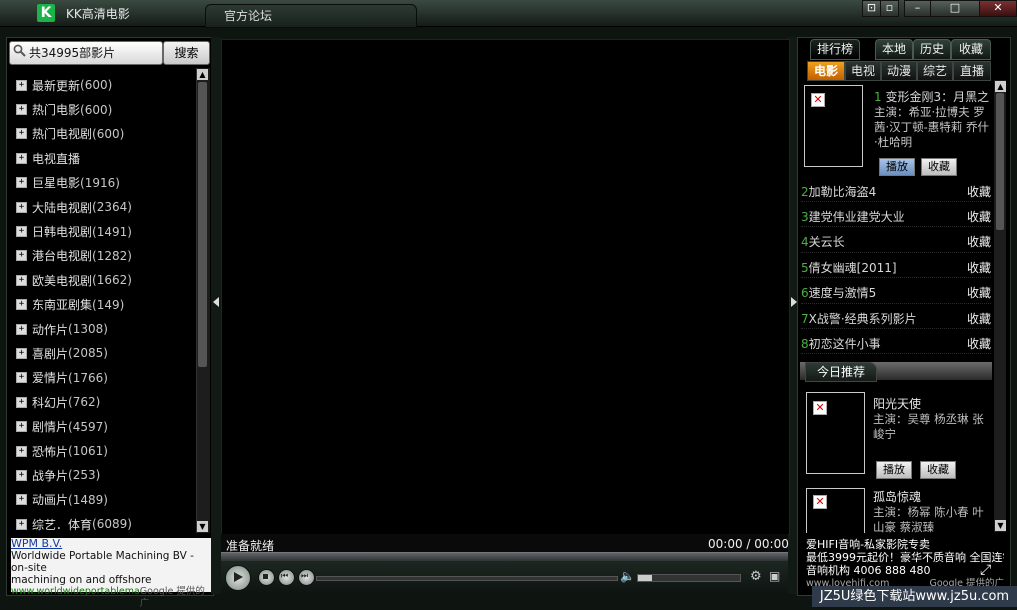 The height and width of the screenshot is (610, 1017). Describe the element at coordinates (202, 224) in the screenshot. I see `category-scroll-thumb` at that location.